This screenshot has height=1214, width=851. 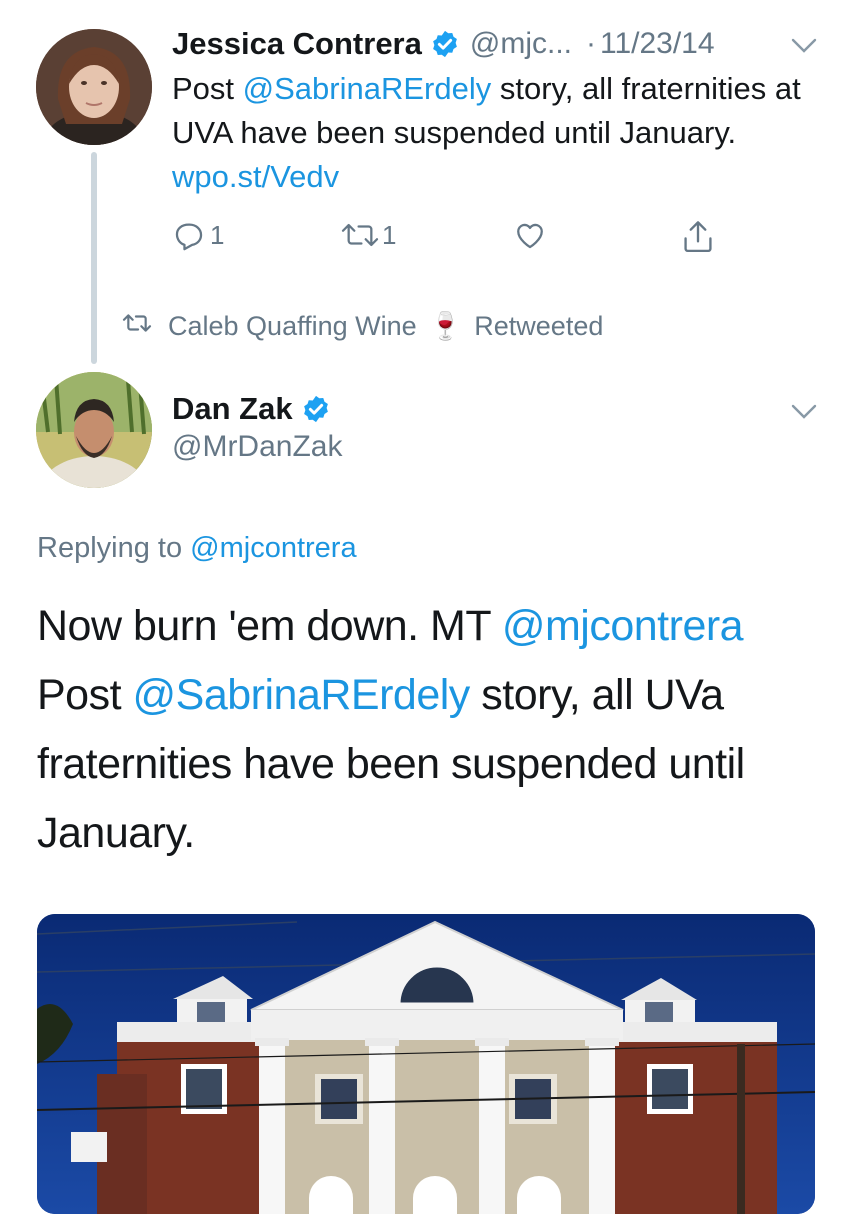 I want to click on like-button, so click(x=530, y=235).